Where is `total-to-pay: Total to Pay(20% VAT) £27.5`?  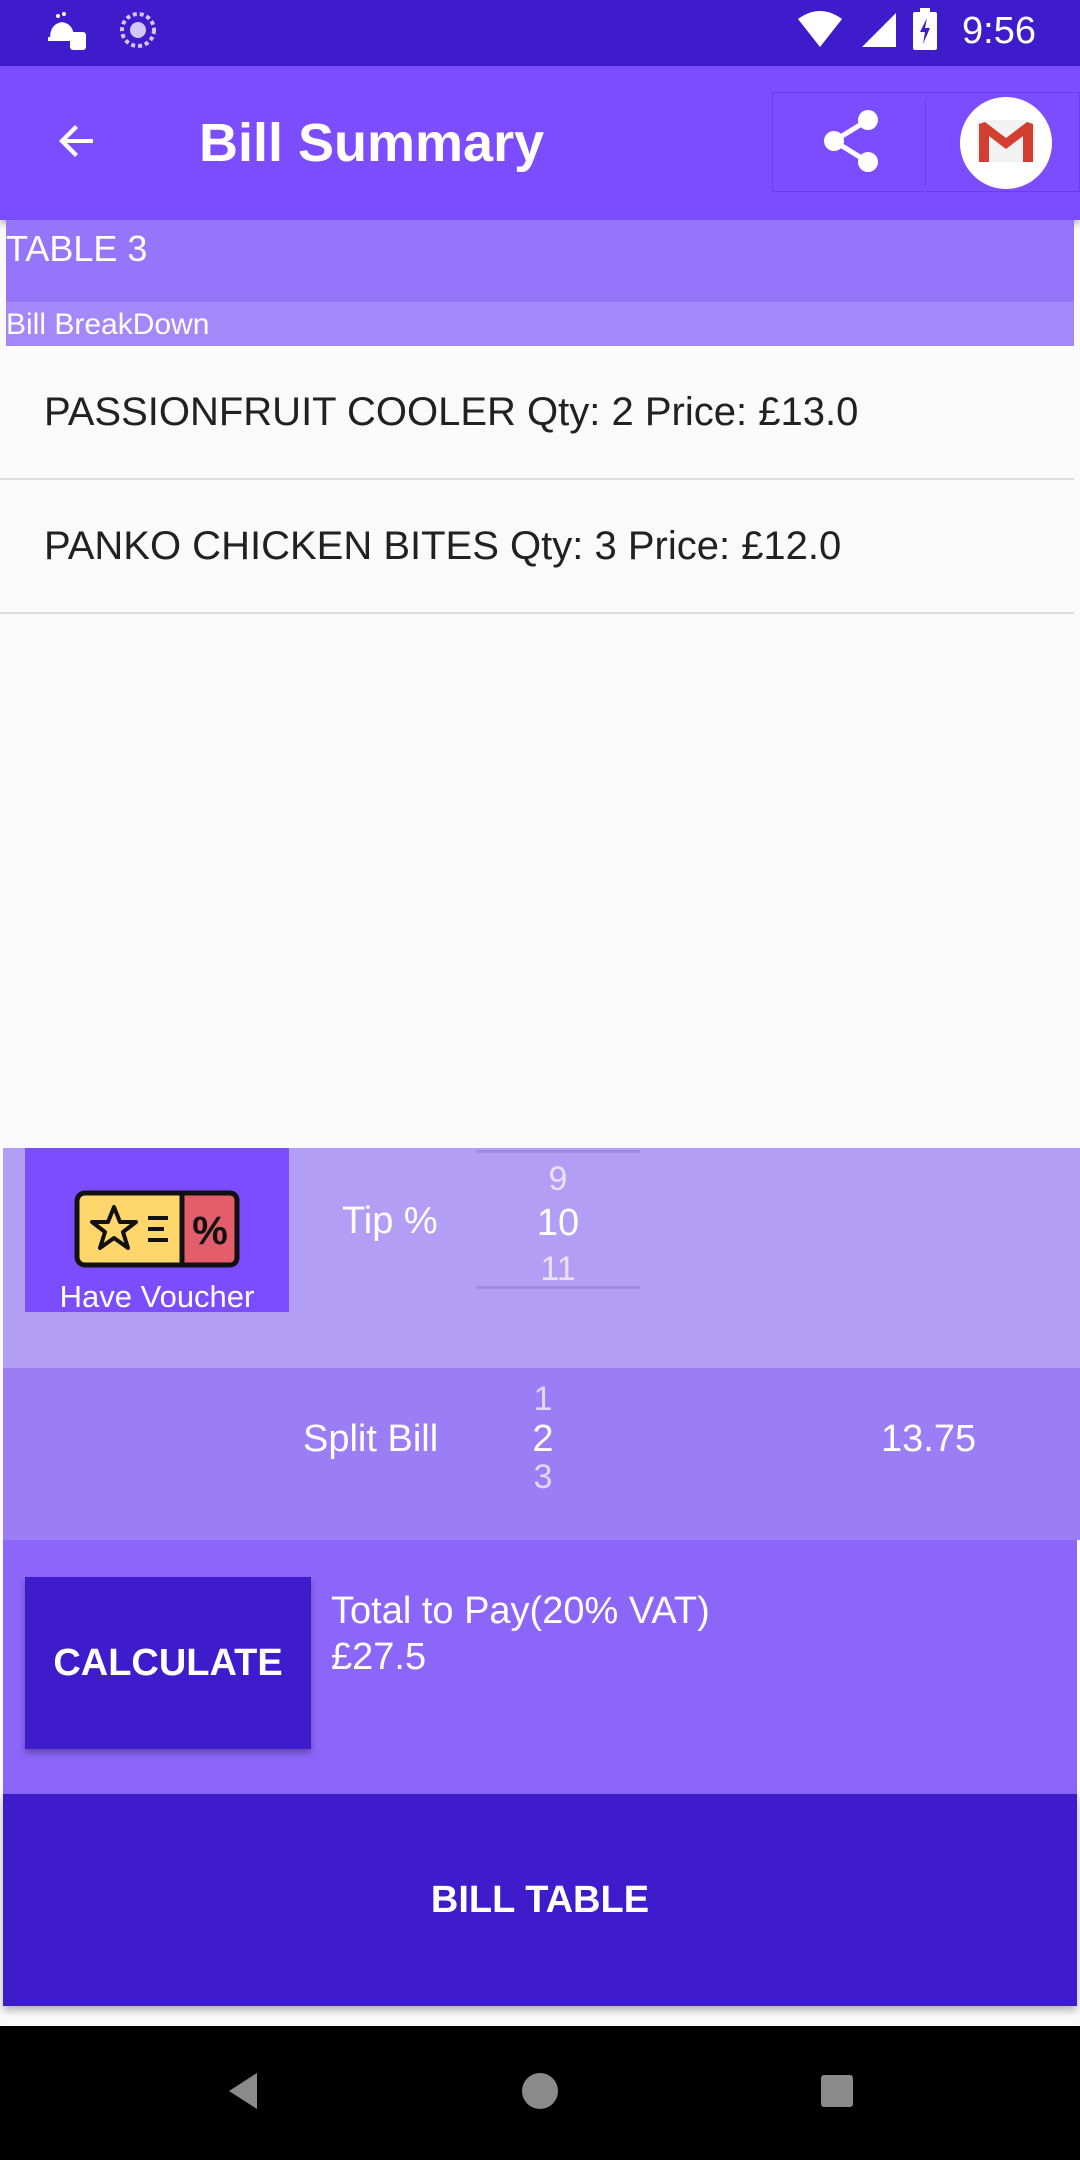
total-to-pay: Total to Pay(20% VAT) £27.5 is located at coordinates (520, 1634).